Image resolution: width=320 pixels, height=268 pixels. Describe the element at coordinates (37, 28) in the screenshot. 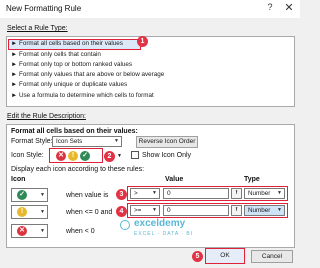

I see `rule-type-label: Select a Rule Type:` at that location.